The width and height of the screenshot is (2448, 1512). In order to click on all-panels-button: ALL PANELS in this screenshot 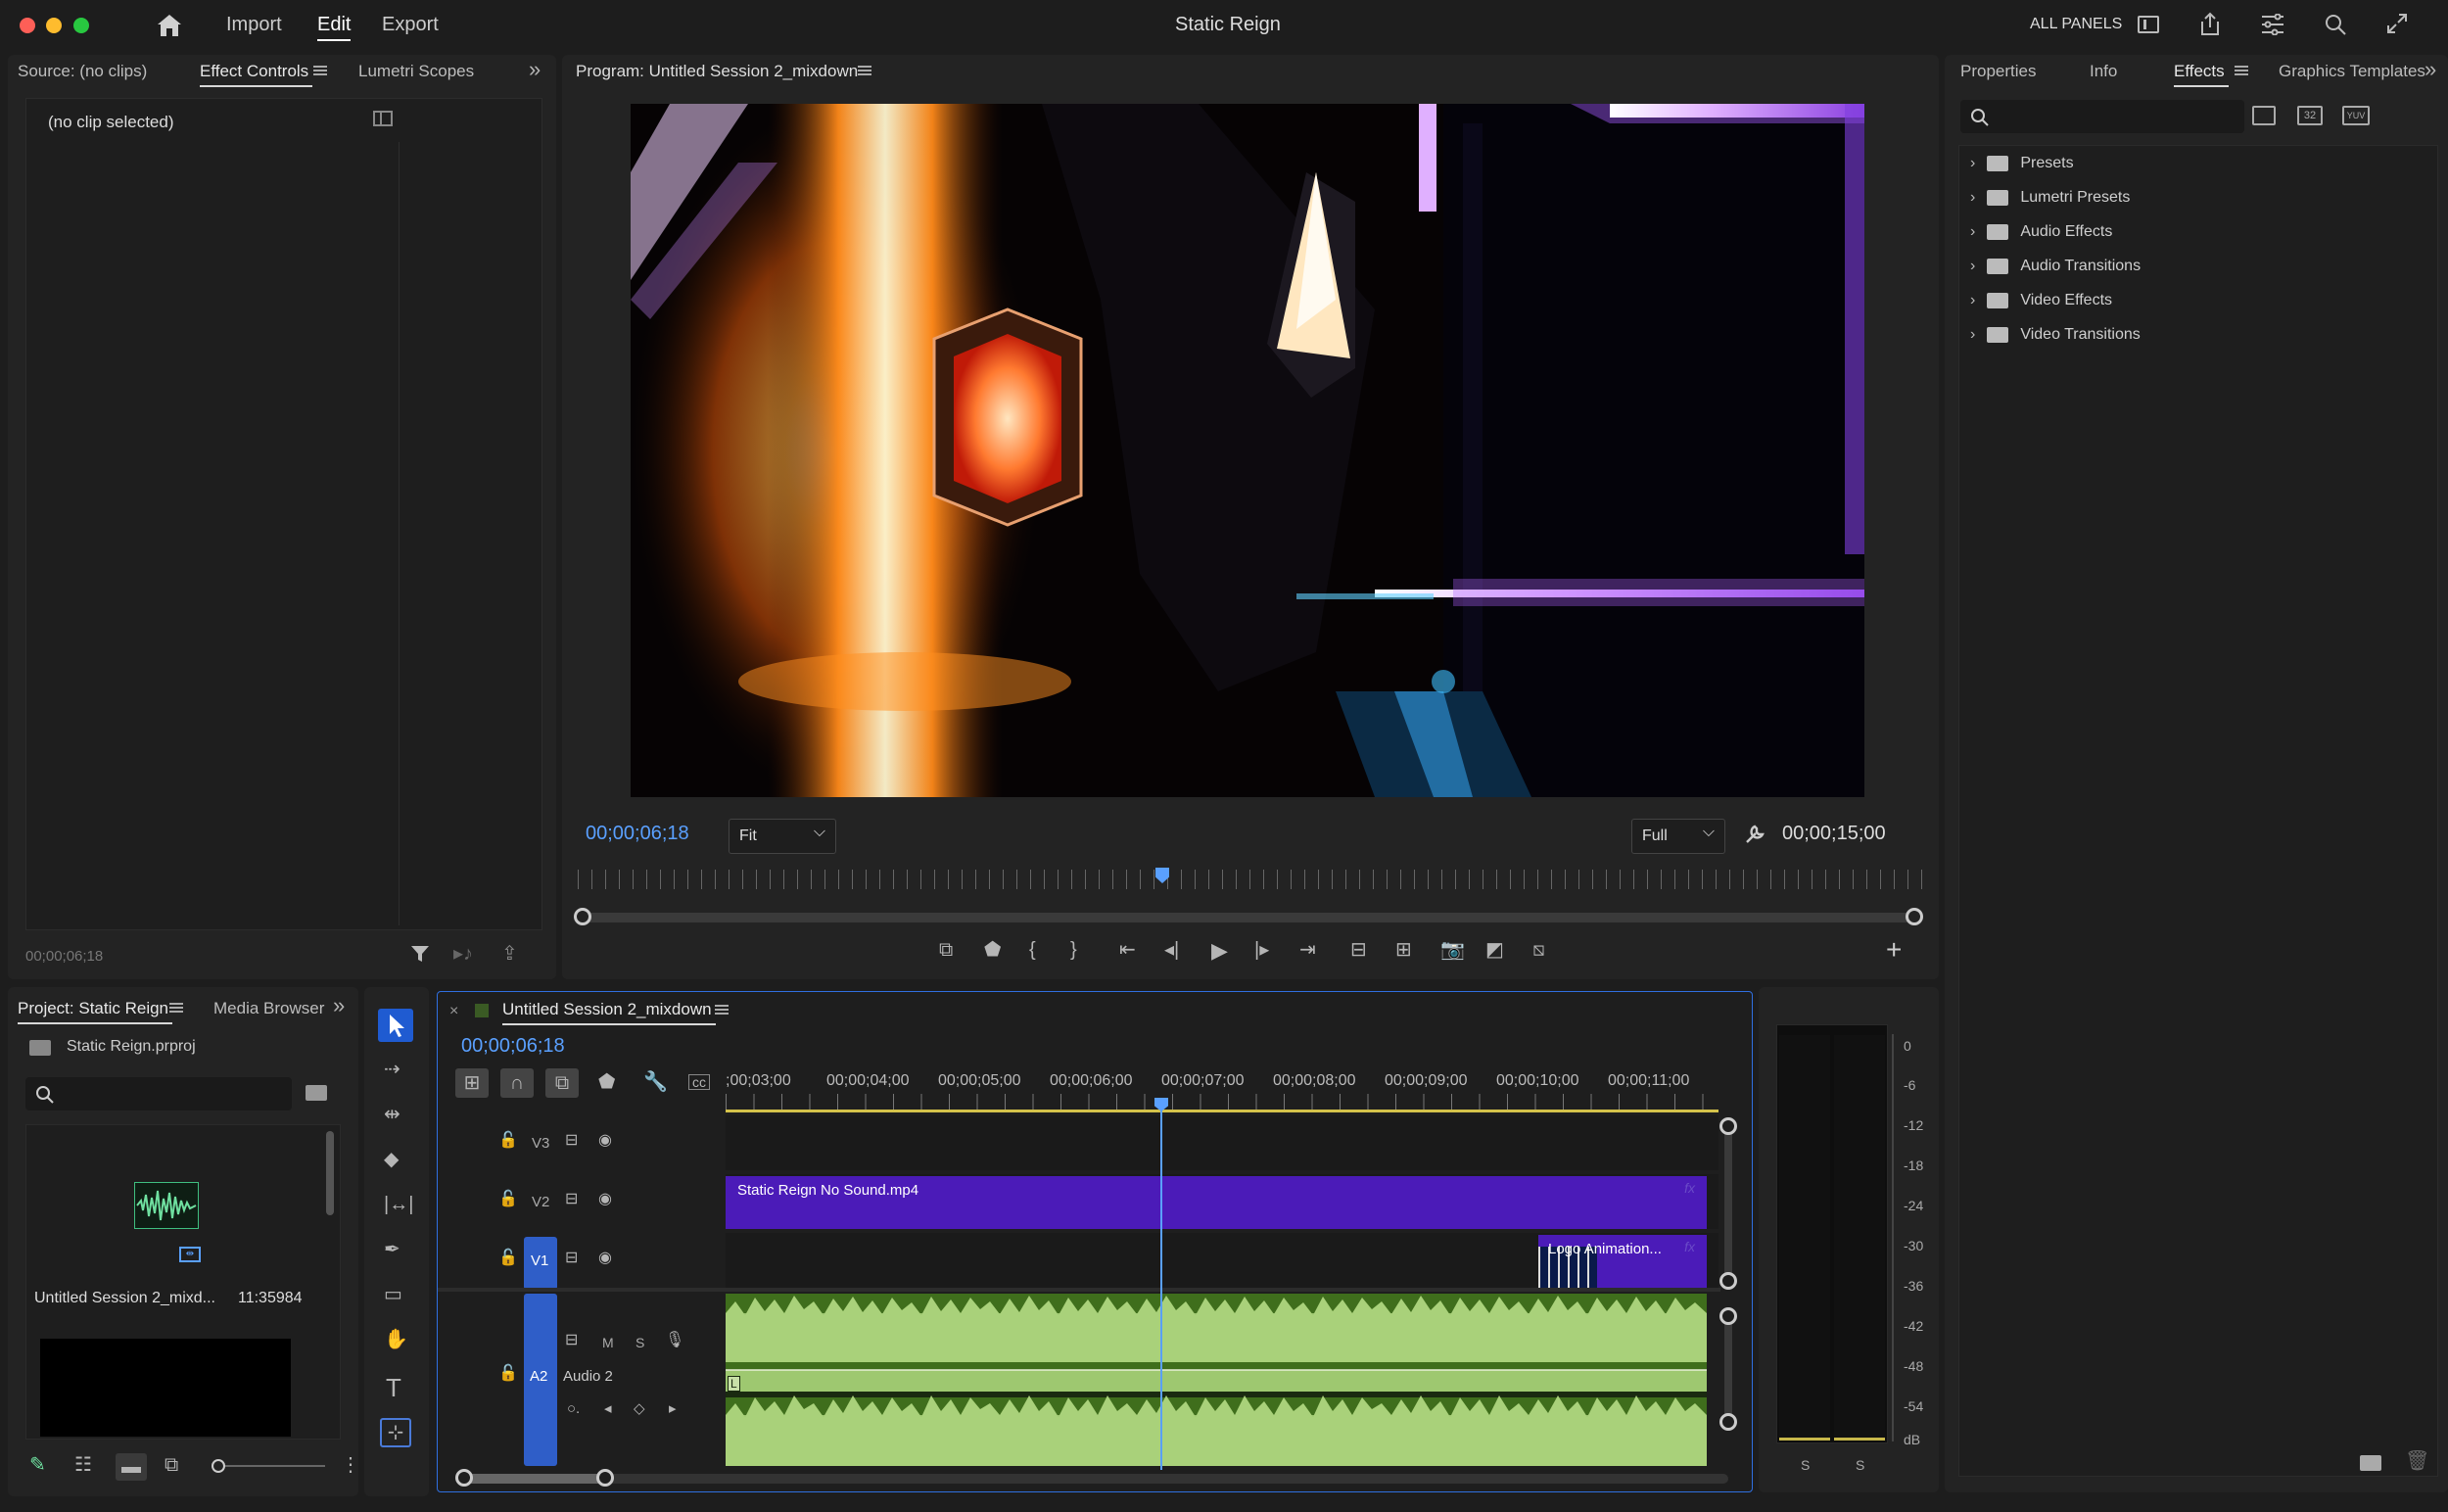, I will do `click(2076, 24)`.